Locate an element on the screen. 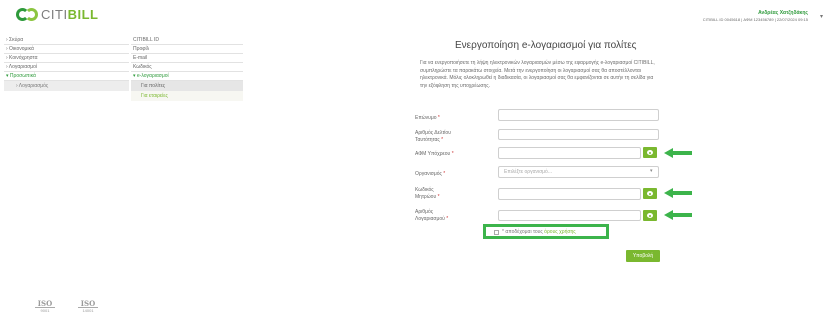 The height and width of the screenshot is (318, 829). subnav-subitem-citizens: Για πολίτες is located at coordinates (187, 86).